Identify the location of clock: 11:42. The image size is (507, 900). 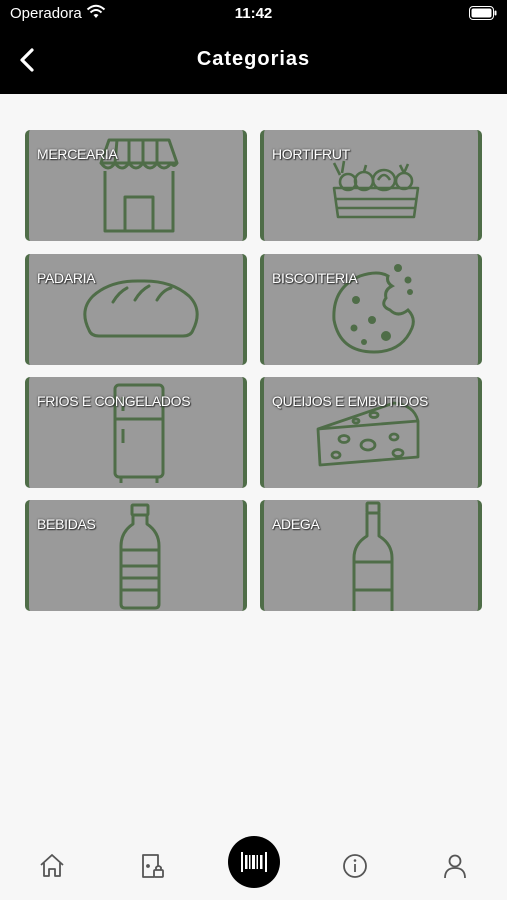
(253, 13).